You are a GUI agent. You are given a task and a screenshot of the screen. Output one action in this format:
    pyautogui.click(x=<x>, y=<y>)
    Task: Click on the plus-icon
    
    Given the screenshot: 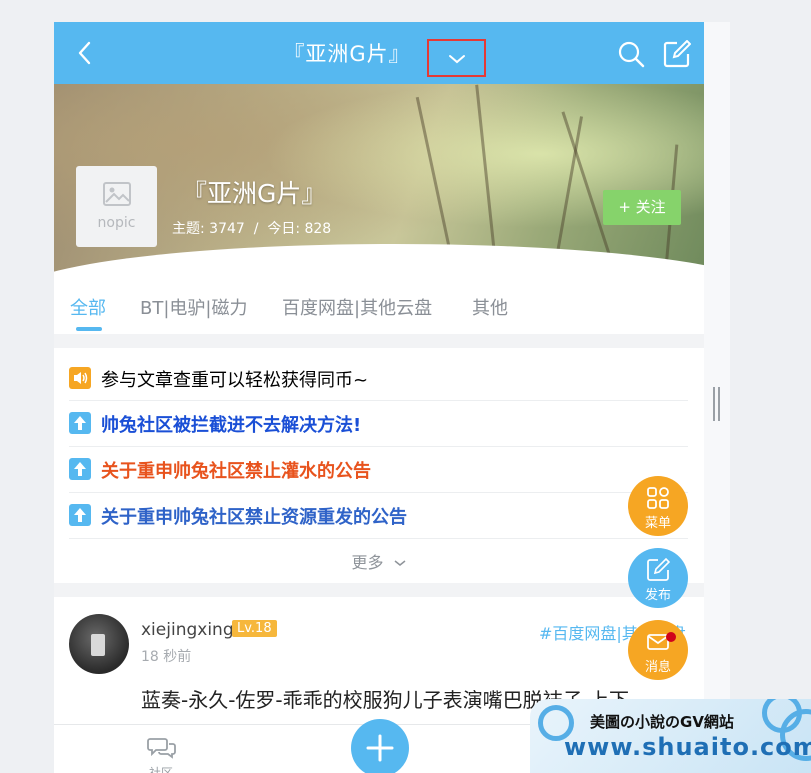 What is the action you would take?
    pyautogui.click(x=380, y=748)
    